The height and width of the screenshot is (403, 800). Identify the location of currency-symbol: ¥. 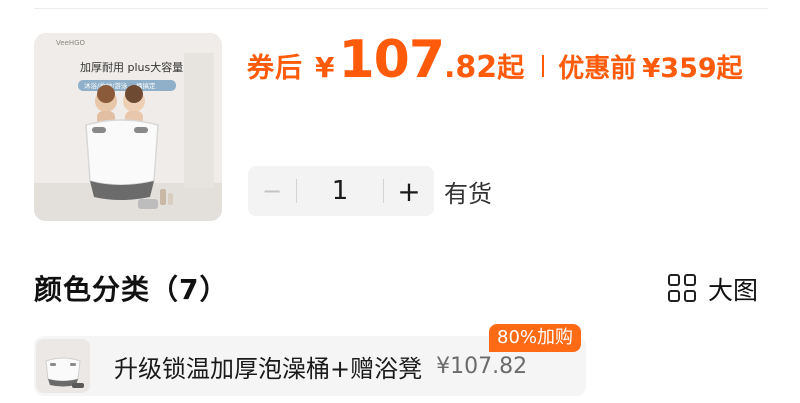
(325, 67).